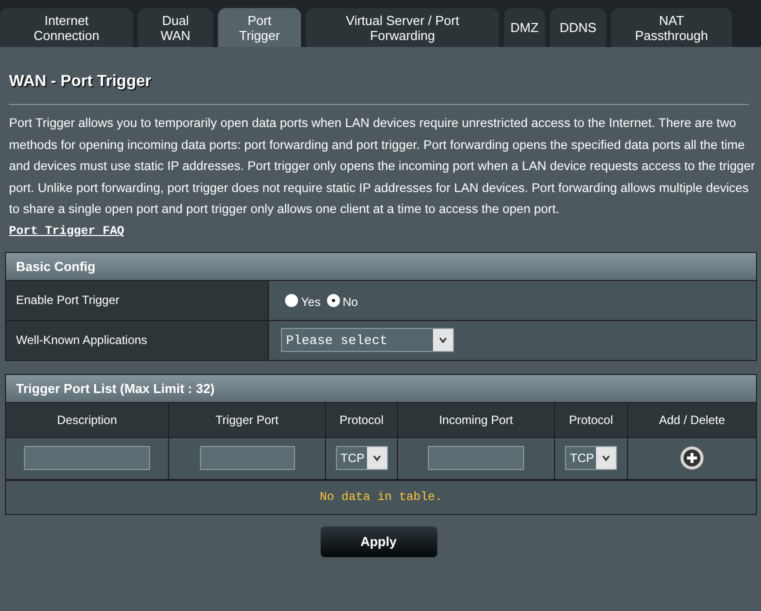 This screenshot has width=761, height=611. What do you see at coordinates (692, 420) in the screenshot?
I see `column-header: Add / Delete` at bounding box center [692, 420].